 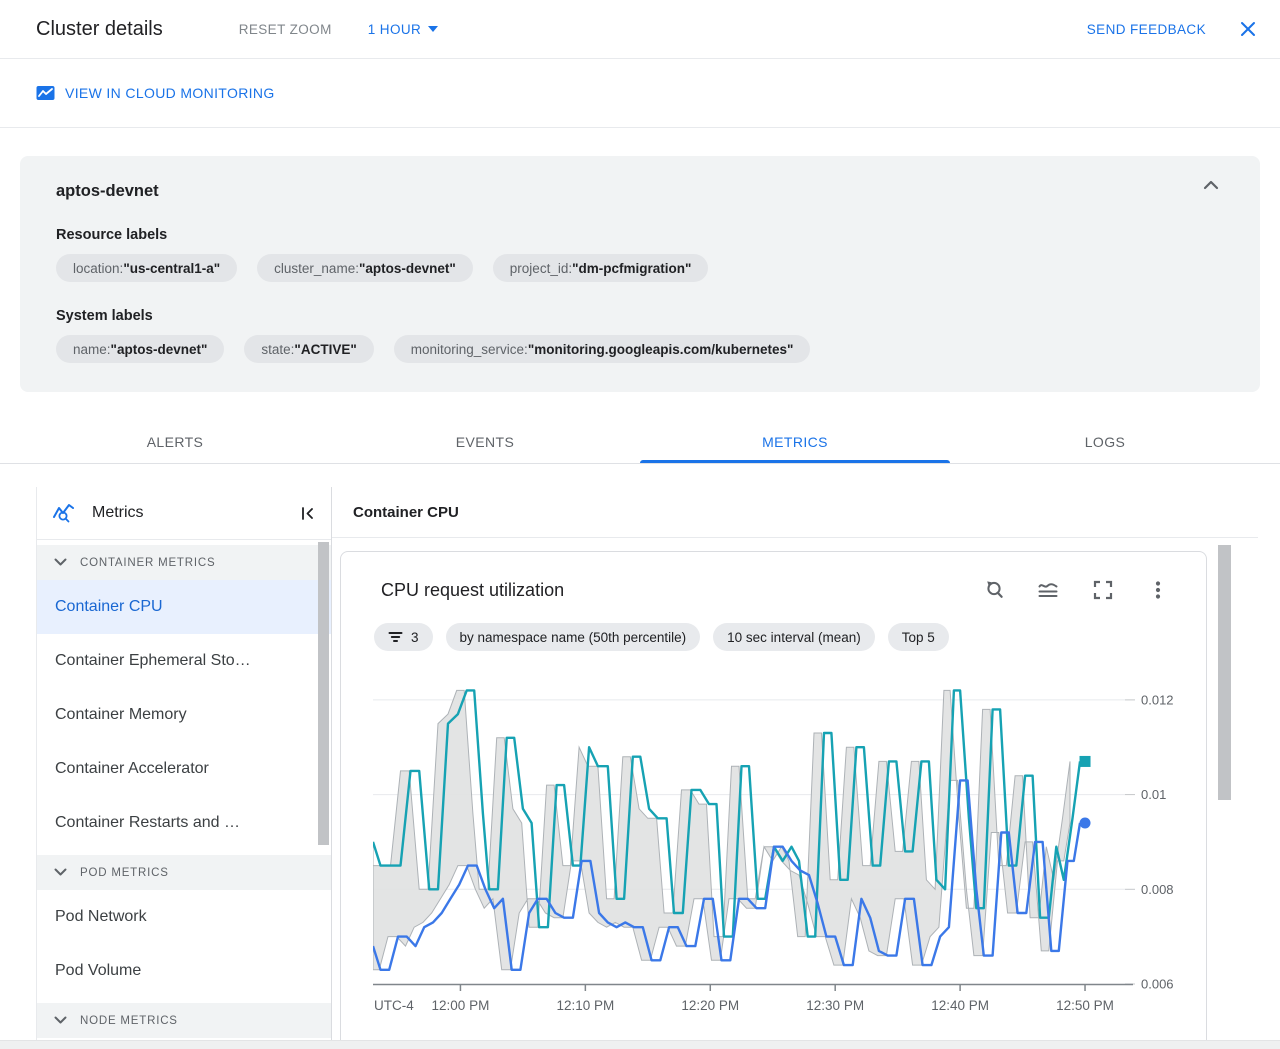 What do you see at coordinates (795, 441) in the screenshot?
I see `tab-metrics: METRICS` at bounding box center [795, 441].